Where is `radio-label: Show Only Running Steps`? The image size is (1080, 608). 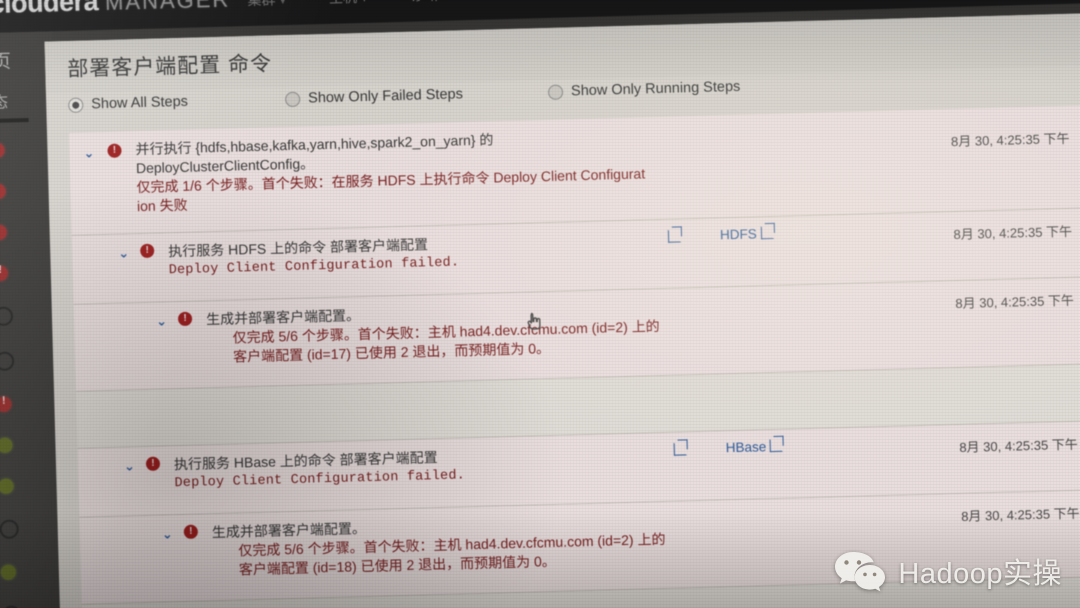 radio-label: Show Only Running Steps is located at coordinates (655, 89).